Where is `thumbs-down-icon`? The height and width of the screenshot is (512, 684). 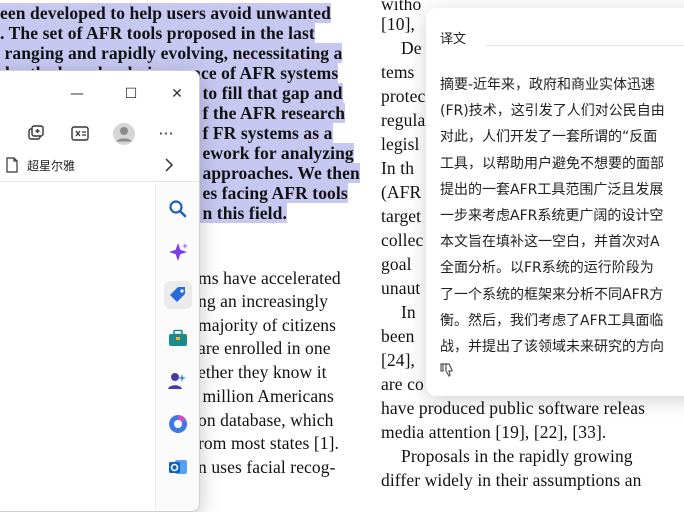
thumbs-down-icon is located at coordinates (448, 370).